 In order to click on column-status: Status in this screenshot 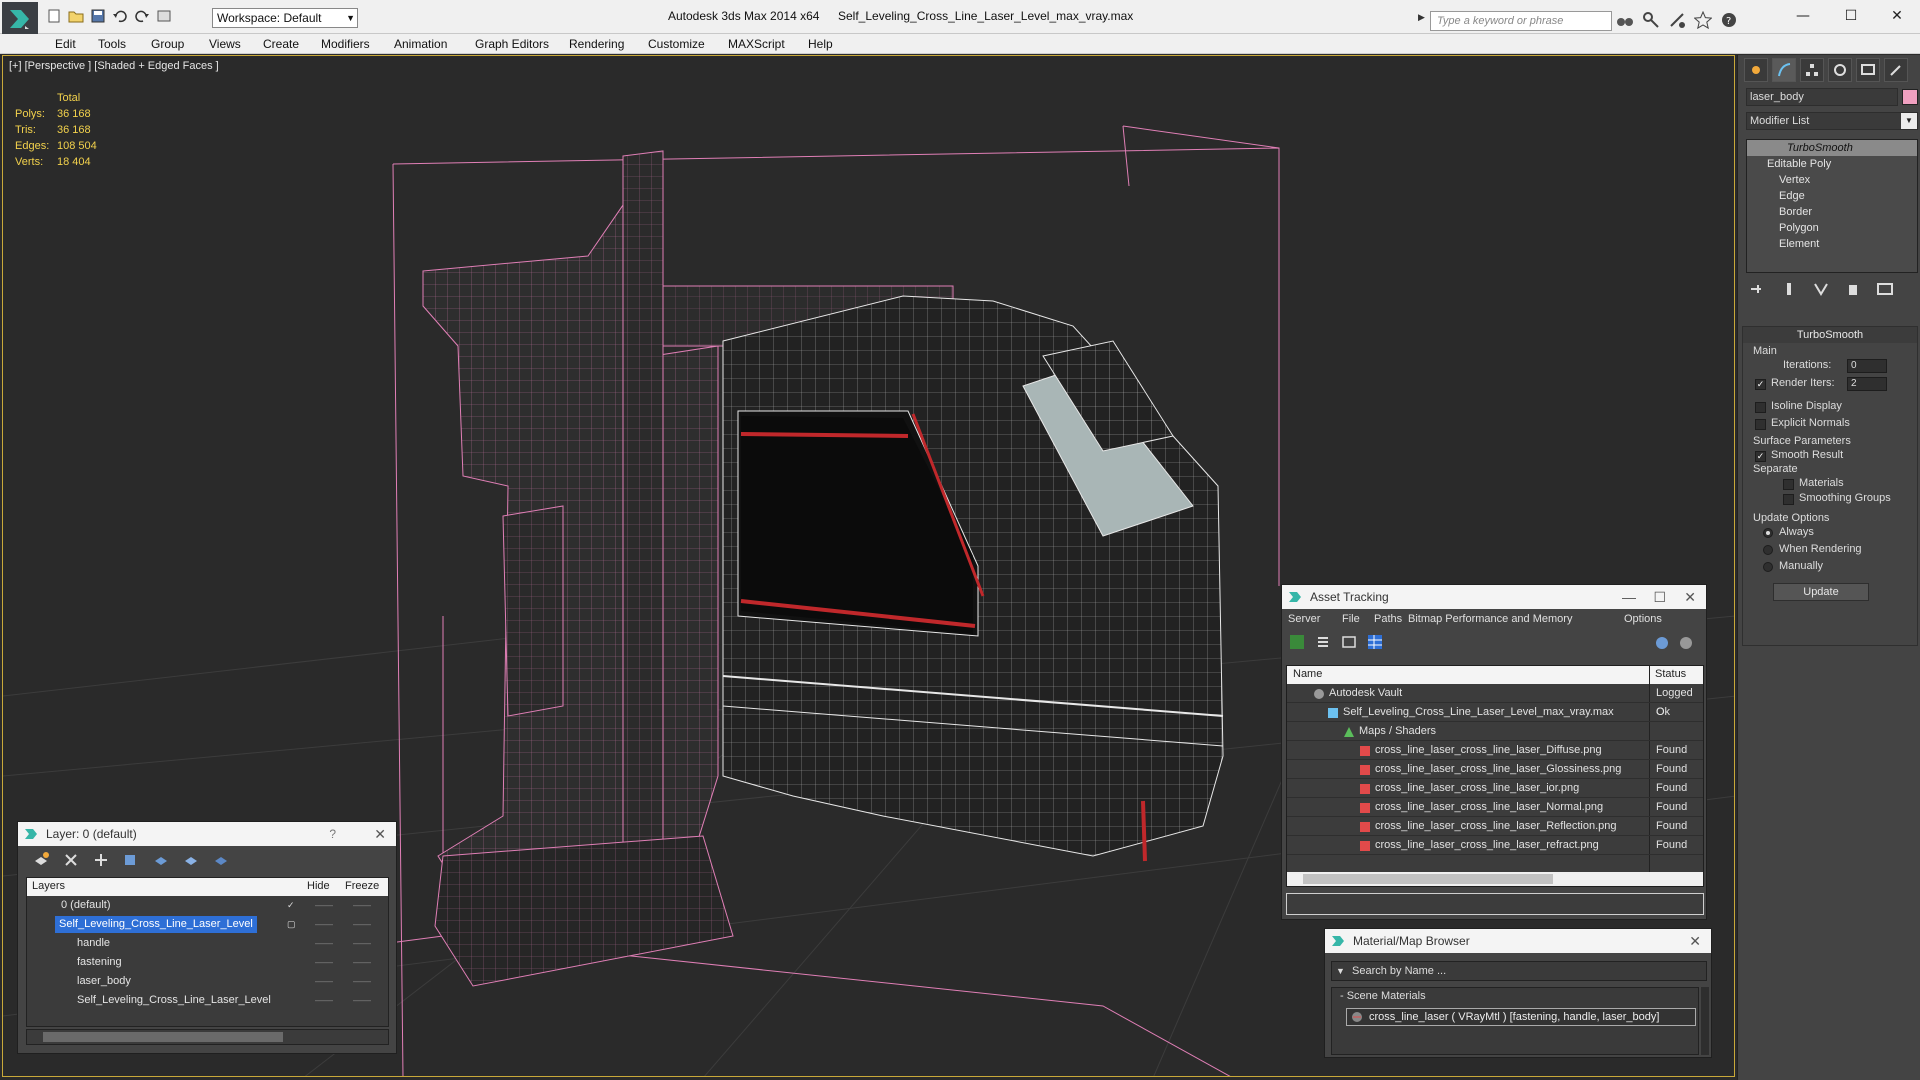, I will do `click(1670, 674)`.